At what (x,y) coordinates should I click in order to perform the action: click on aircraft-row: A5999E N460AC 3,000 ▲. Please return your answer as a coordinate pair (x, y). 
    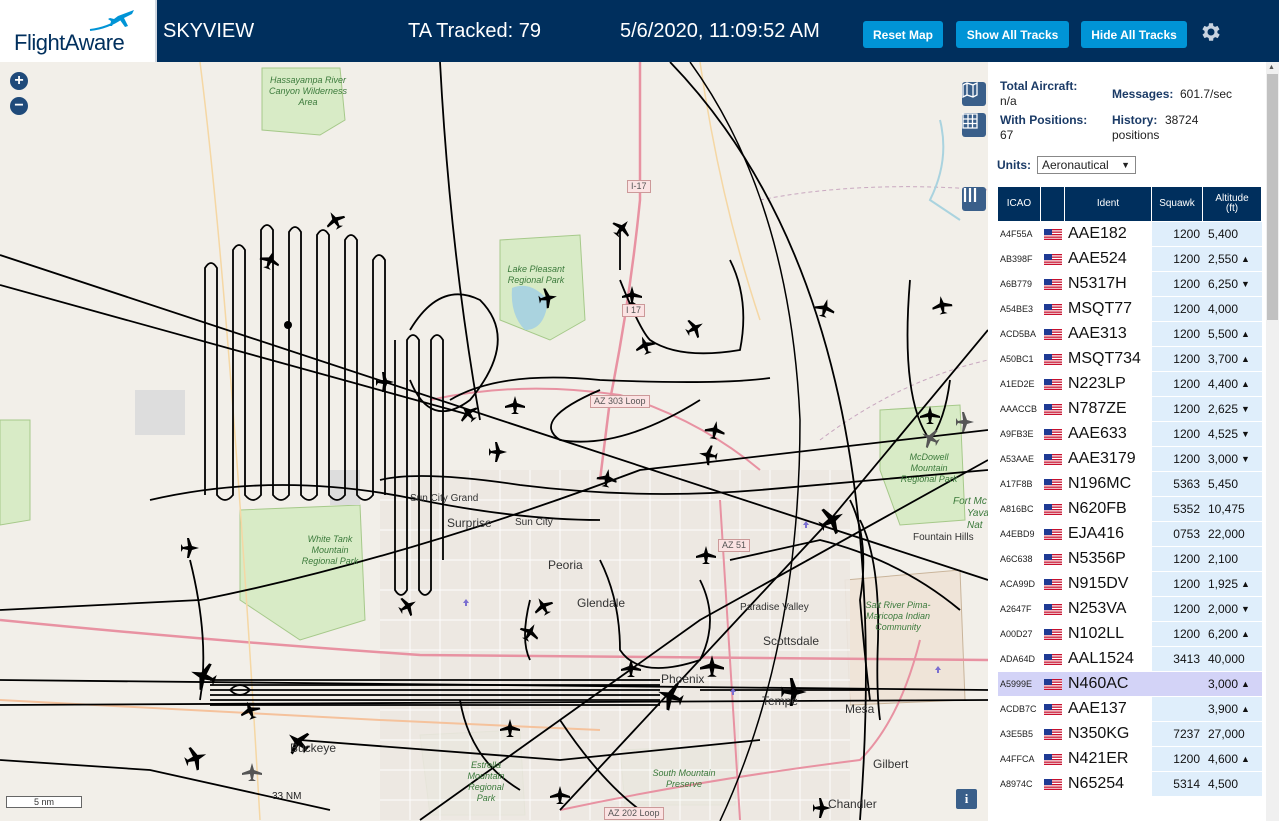
    Looking at the image, I should click on (1130, 684).